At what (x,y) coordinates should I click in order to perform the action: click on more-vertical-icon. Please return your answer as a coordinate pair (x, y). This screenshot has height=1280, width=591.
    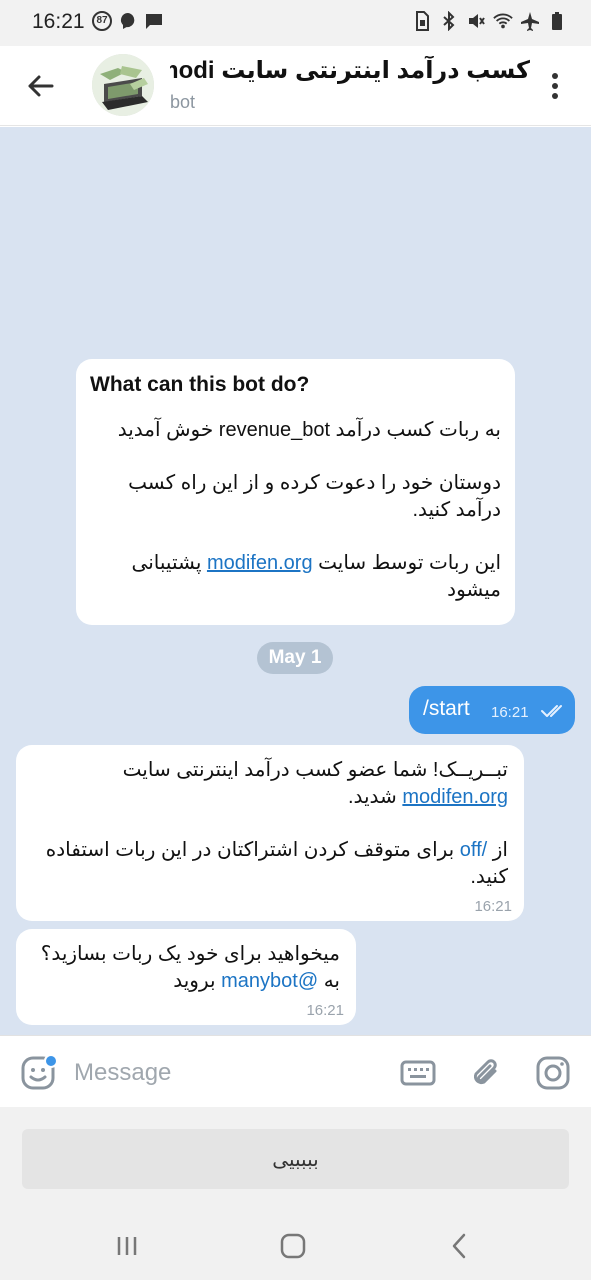
    Looking at the image, I should click on (555, 86).